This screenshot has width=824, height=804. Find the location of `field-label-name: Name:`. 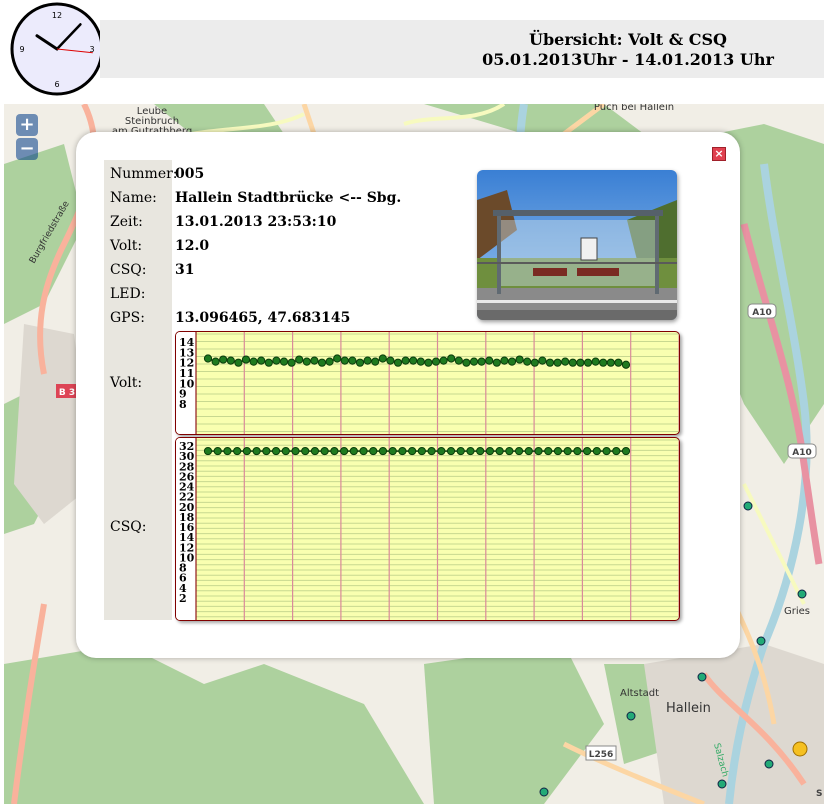

field-label-name: Name: is located at coordinates (133, 198).